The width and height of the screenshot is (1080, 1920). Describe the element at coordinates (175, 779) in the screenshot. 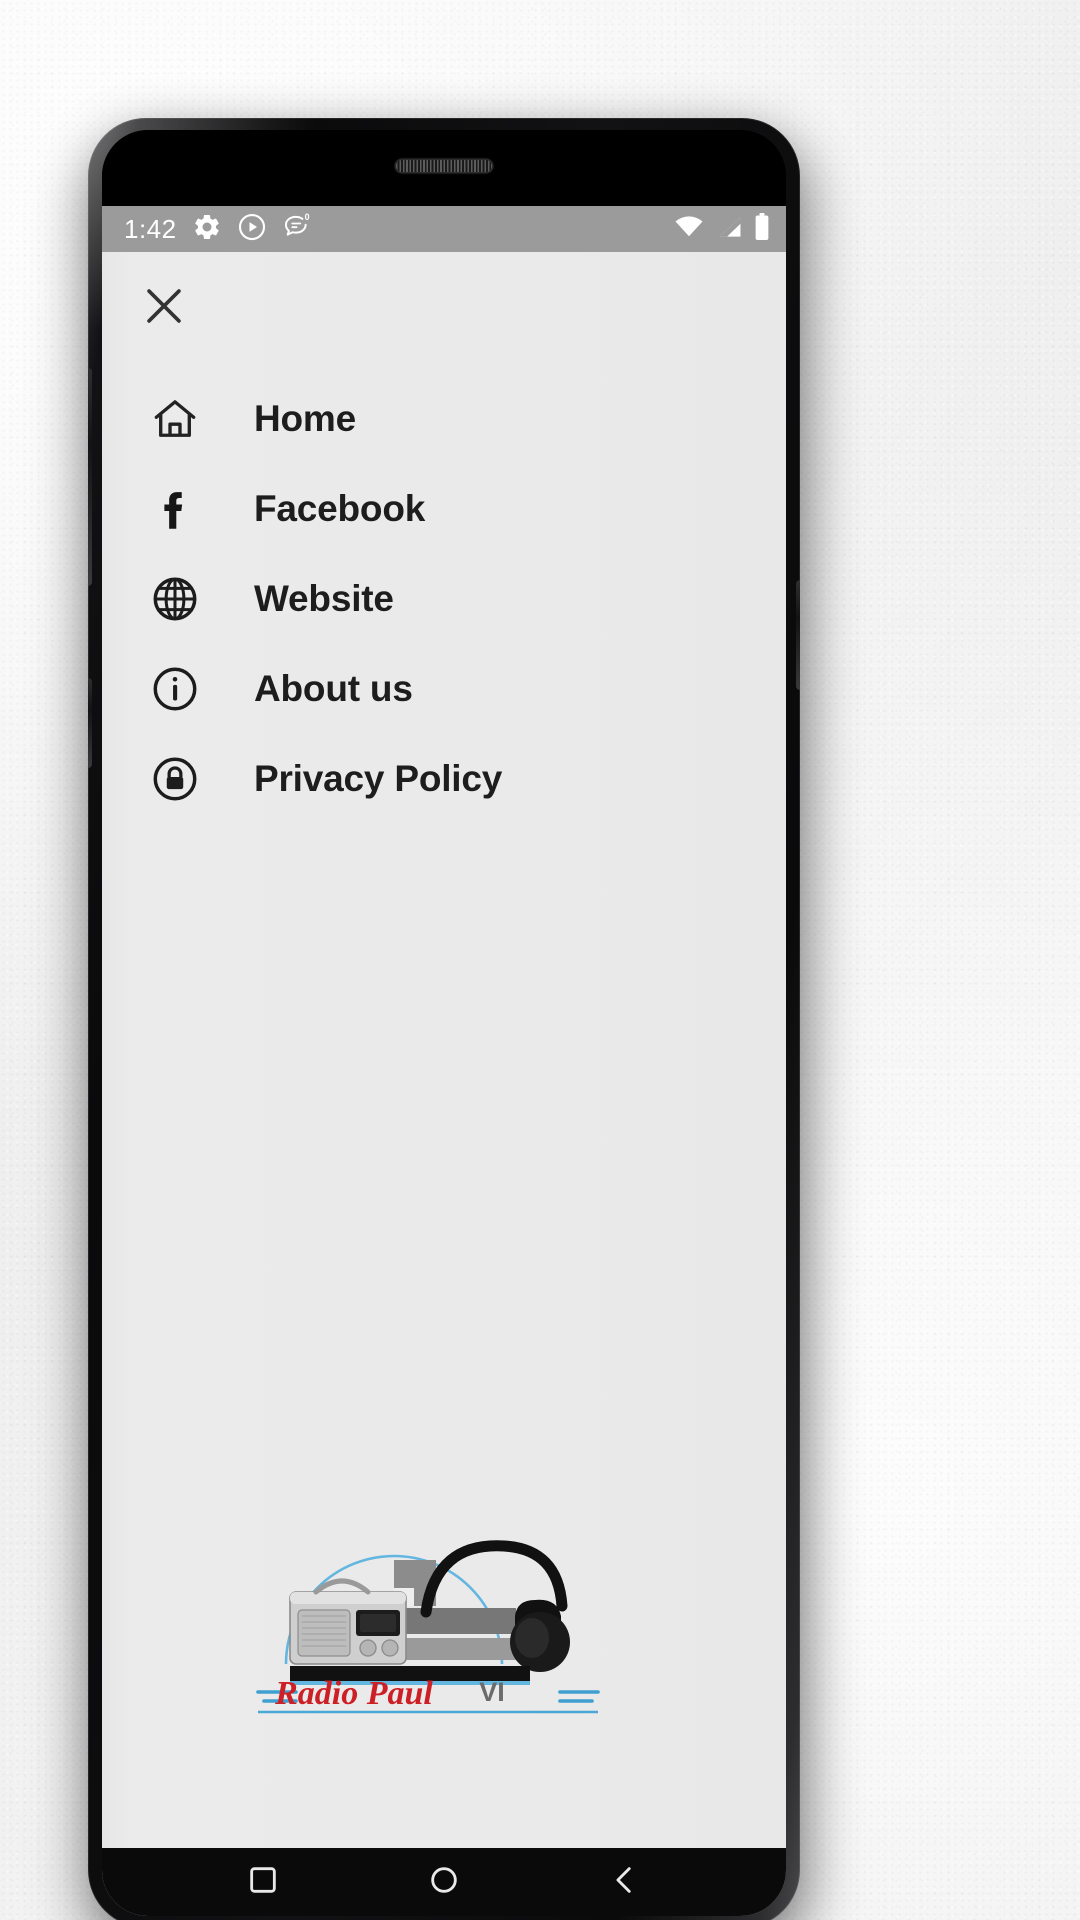

I see `lock-circle-icon` at that location.